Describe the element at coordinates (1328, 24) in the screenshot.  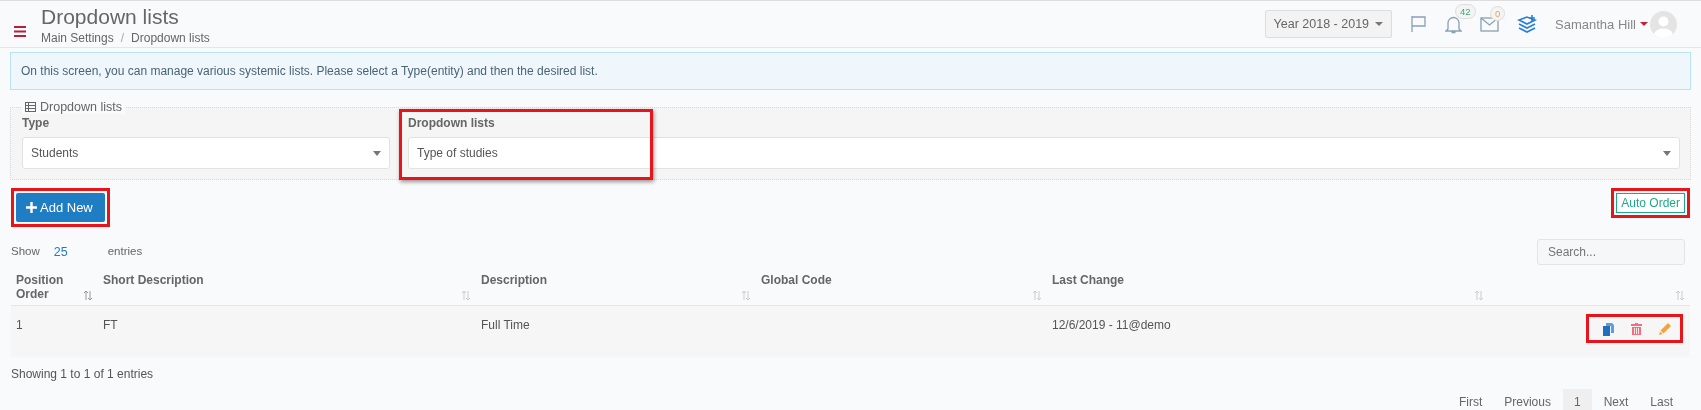
I see `year-dropdown: Year 2018 - 2019` at that location.